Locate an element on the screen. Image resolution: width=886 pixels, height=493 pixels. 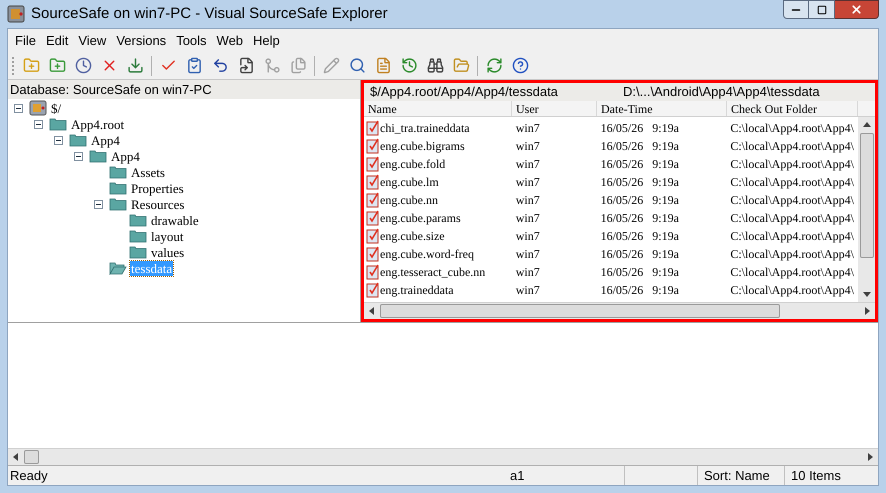
status-user: a1 is located at coordinates (536, 476).